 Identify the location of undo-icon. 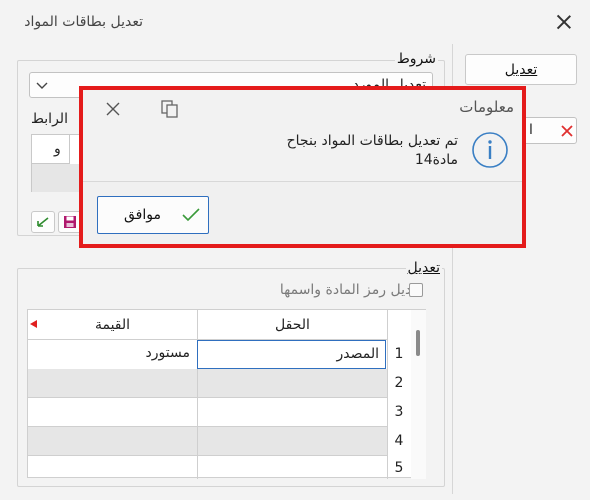
(43, 222).